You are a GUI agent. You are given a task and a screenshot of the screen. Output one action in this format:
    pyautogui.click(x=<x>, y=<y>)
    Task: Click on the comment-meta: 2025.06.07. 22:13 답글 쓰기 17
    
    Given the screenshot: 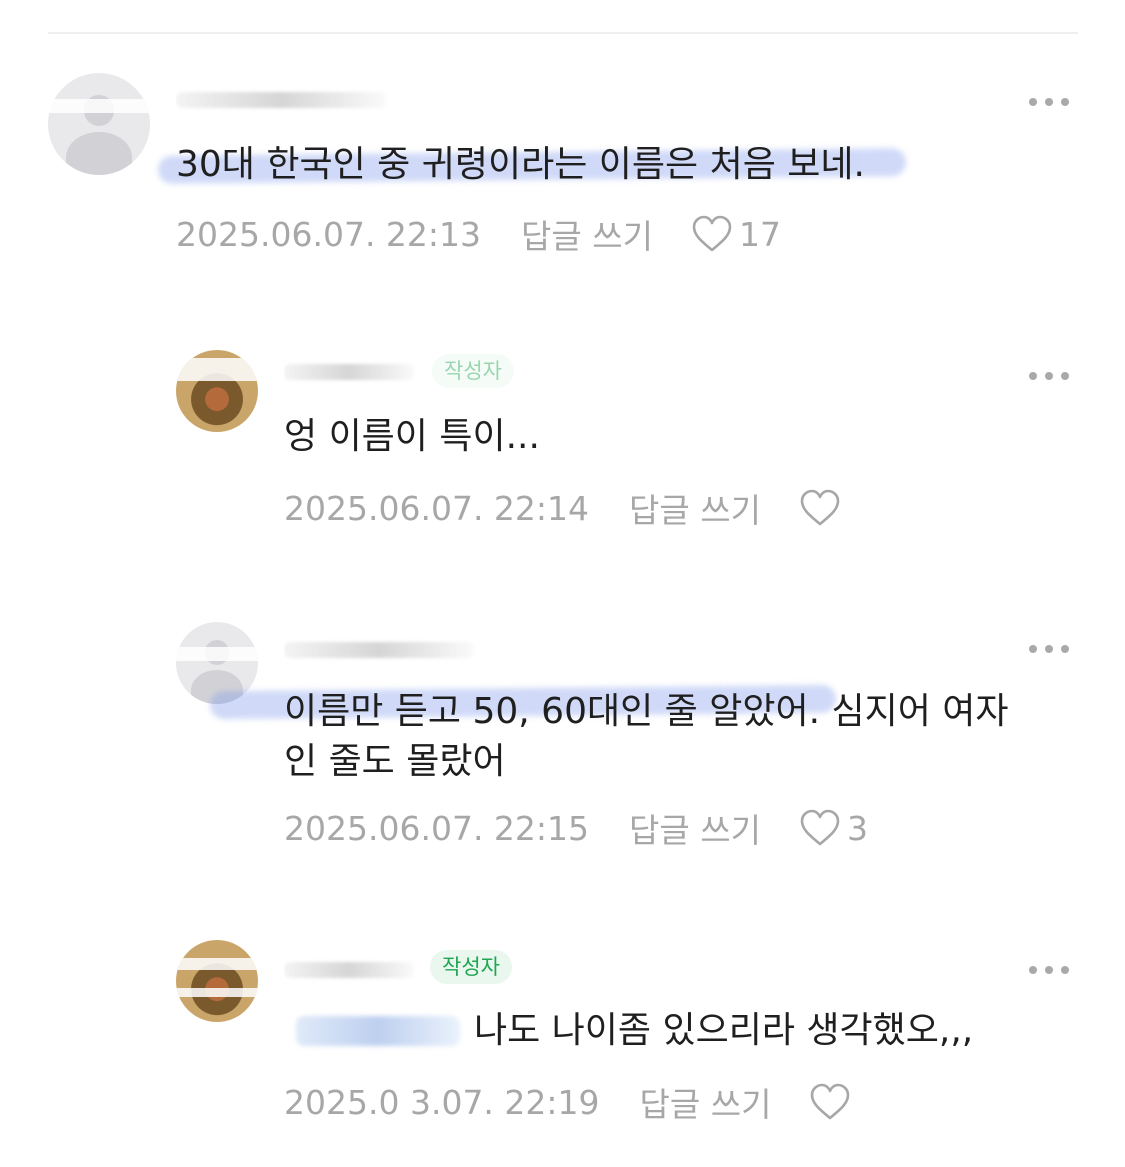 What is the action you would take?
    pyautogui.click(x=478, y=234)
    